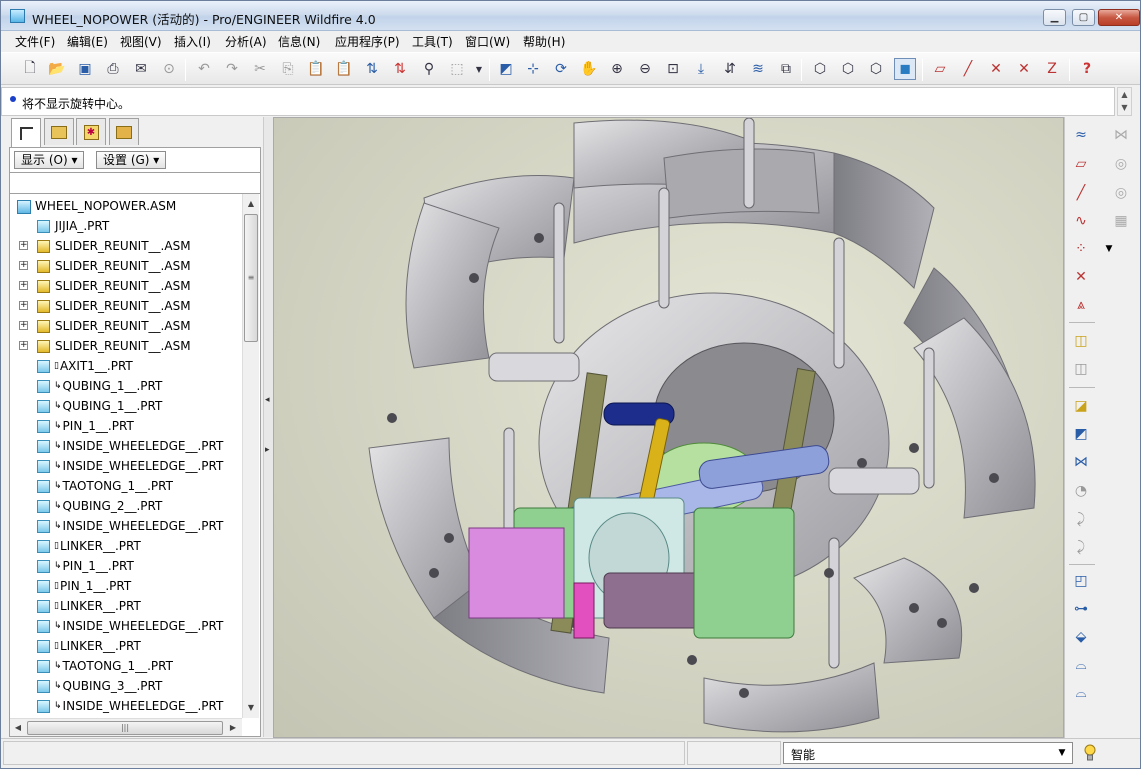 This screenshot has width=1141, height=769. What do you see at coordinates (429, 69) in the screenshot?
I see `find-icon: ⚲` at bounding box center [429, 69].